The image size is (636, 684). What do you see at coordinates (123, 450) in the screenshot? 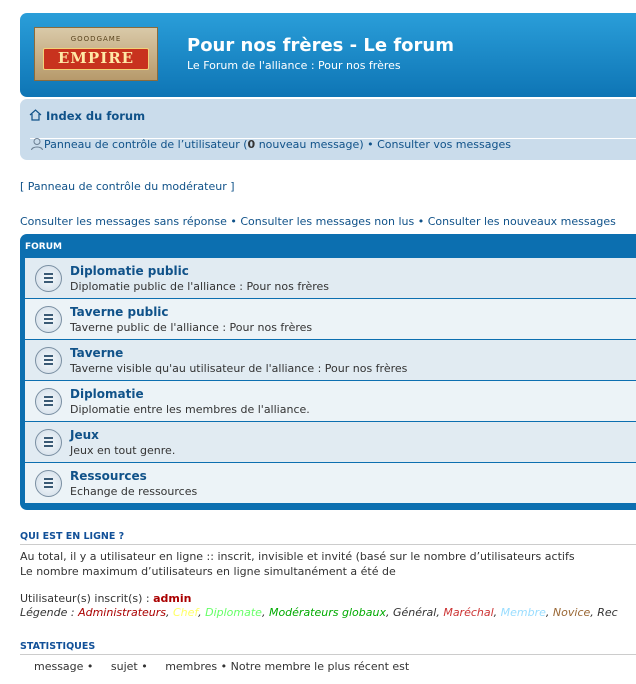
I see `forum-description: Jeux en tout genre.` at bounding box center [123, 450].